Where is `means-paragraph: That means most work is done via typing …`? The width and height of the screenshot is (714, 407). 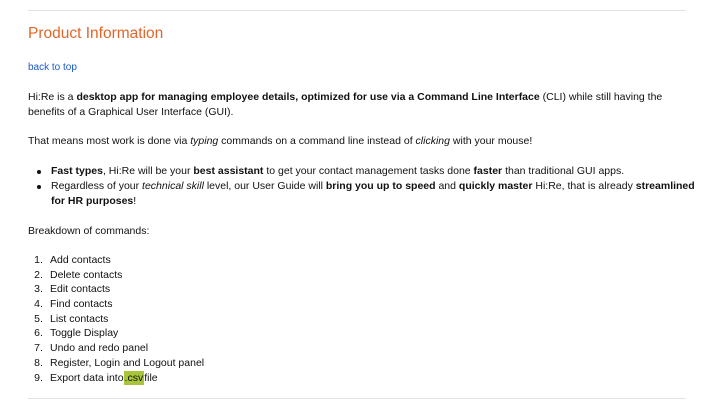 means-paragraph: That means most work is done via typing … is located at coordinates (357, 141).